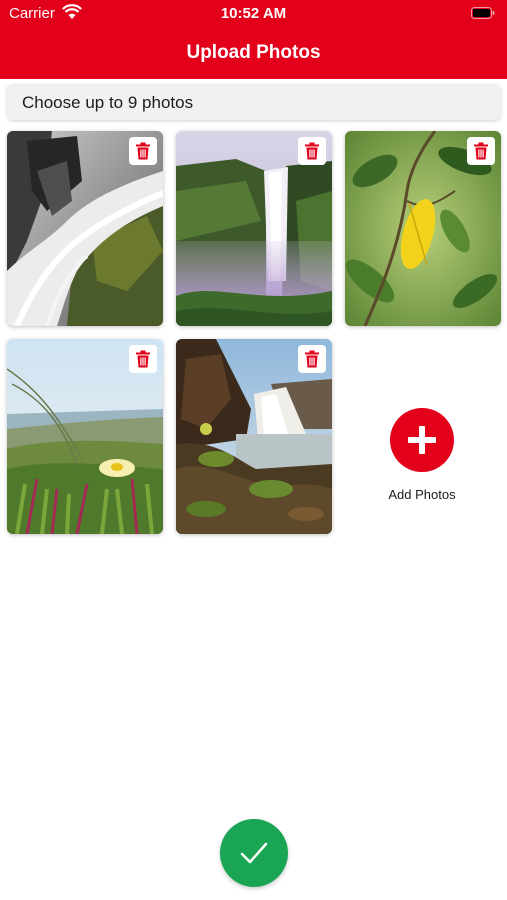 Image resolution: width=507 pixels, height=900 pixels. I want to click on hint-text: Choose up to 9 photos, so click(108, 102).